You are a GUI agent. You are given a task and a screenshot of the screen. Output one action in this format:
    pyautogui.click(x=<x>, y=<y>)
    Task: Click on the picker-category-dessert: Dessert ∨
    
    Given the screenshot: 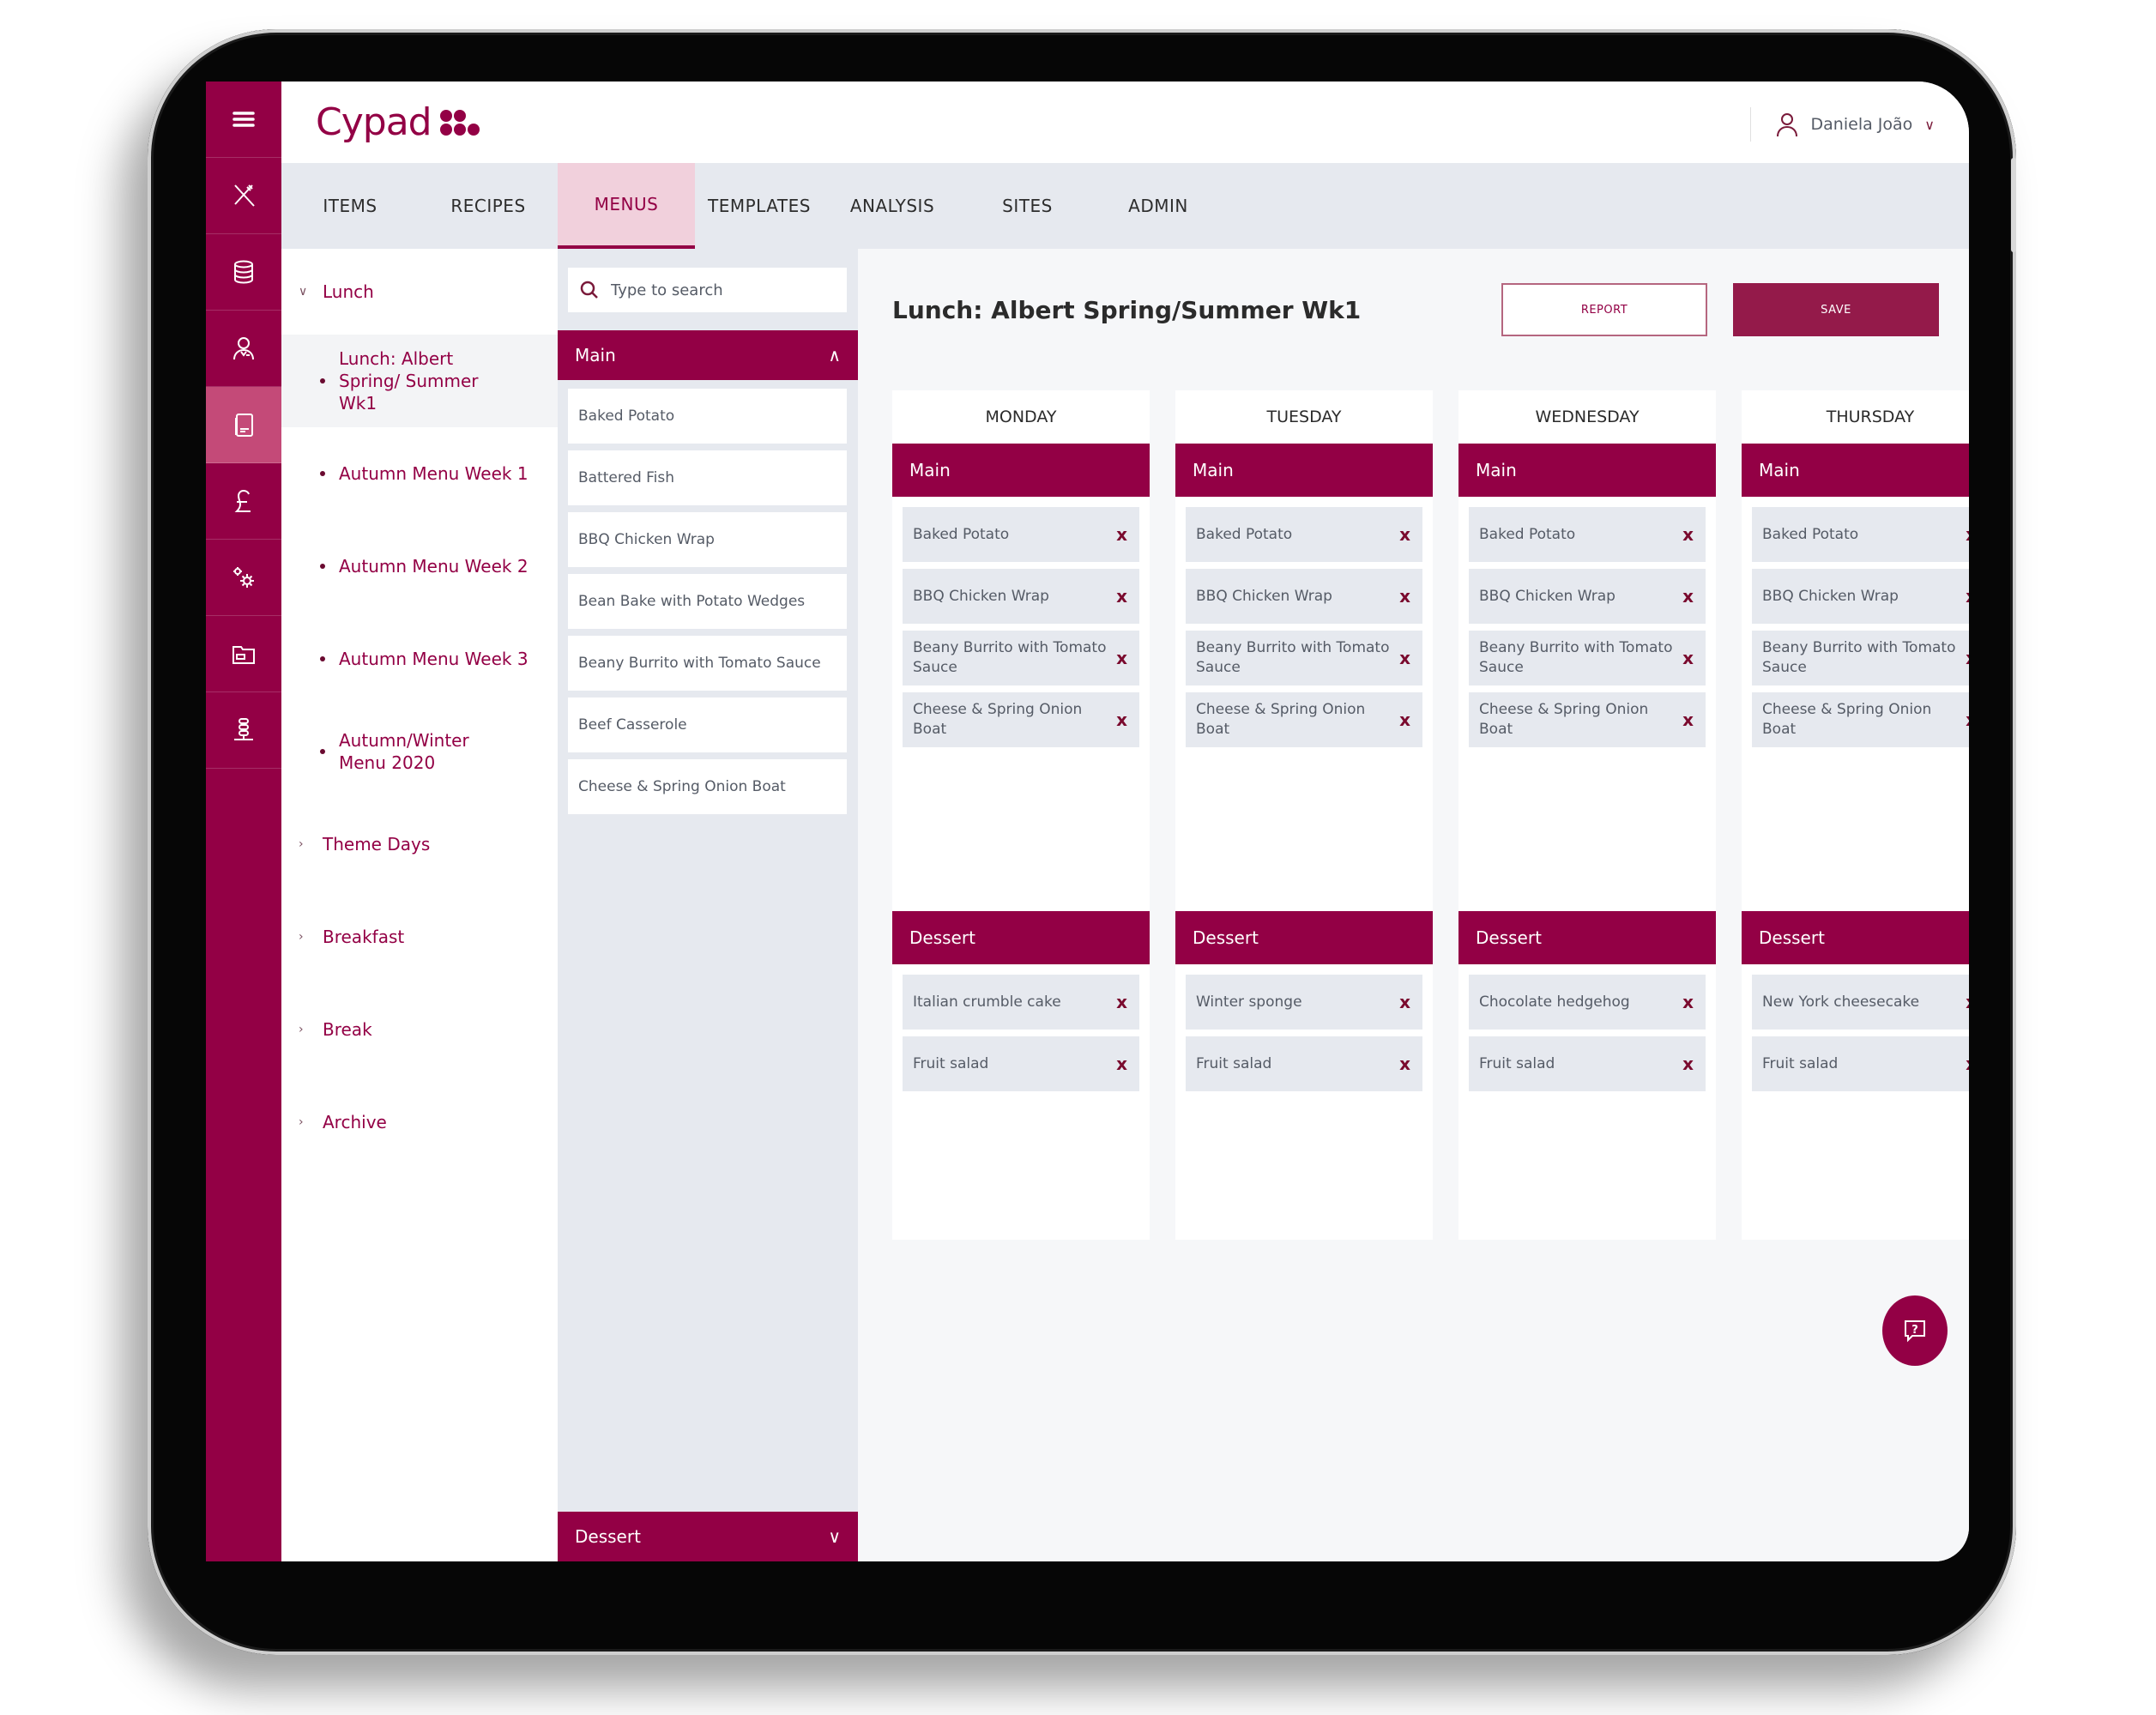 What is the action you would take?
    pyautogui.click(x=708, y=1536)
    